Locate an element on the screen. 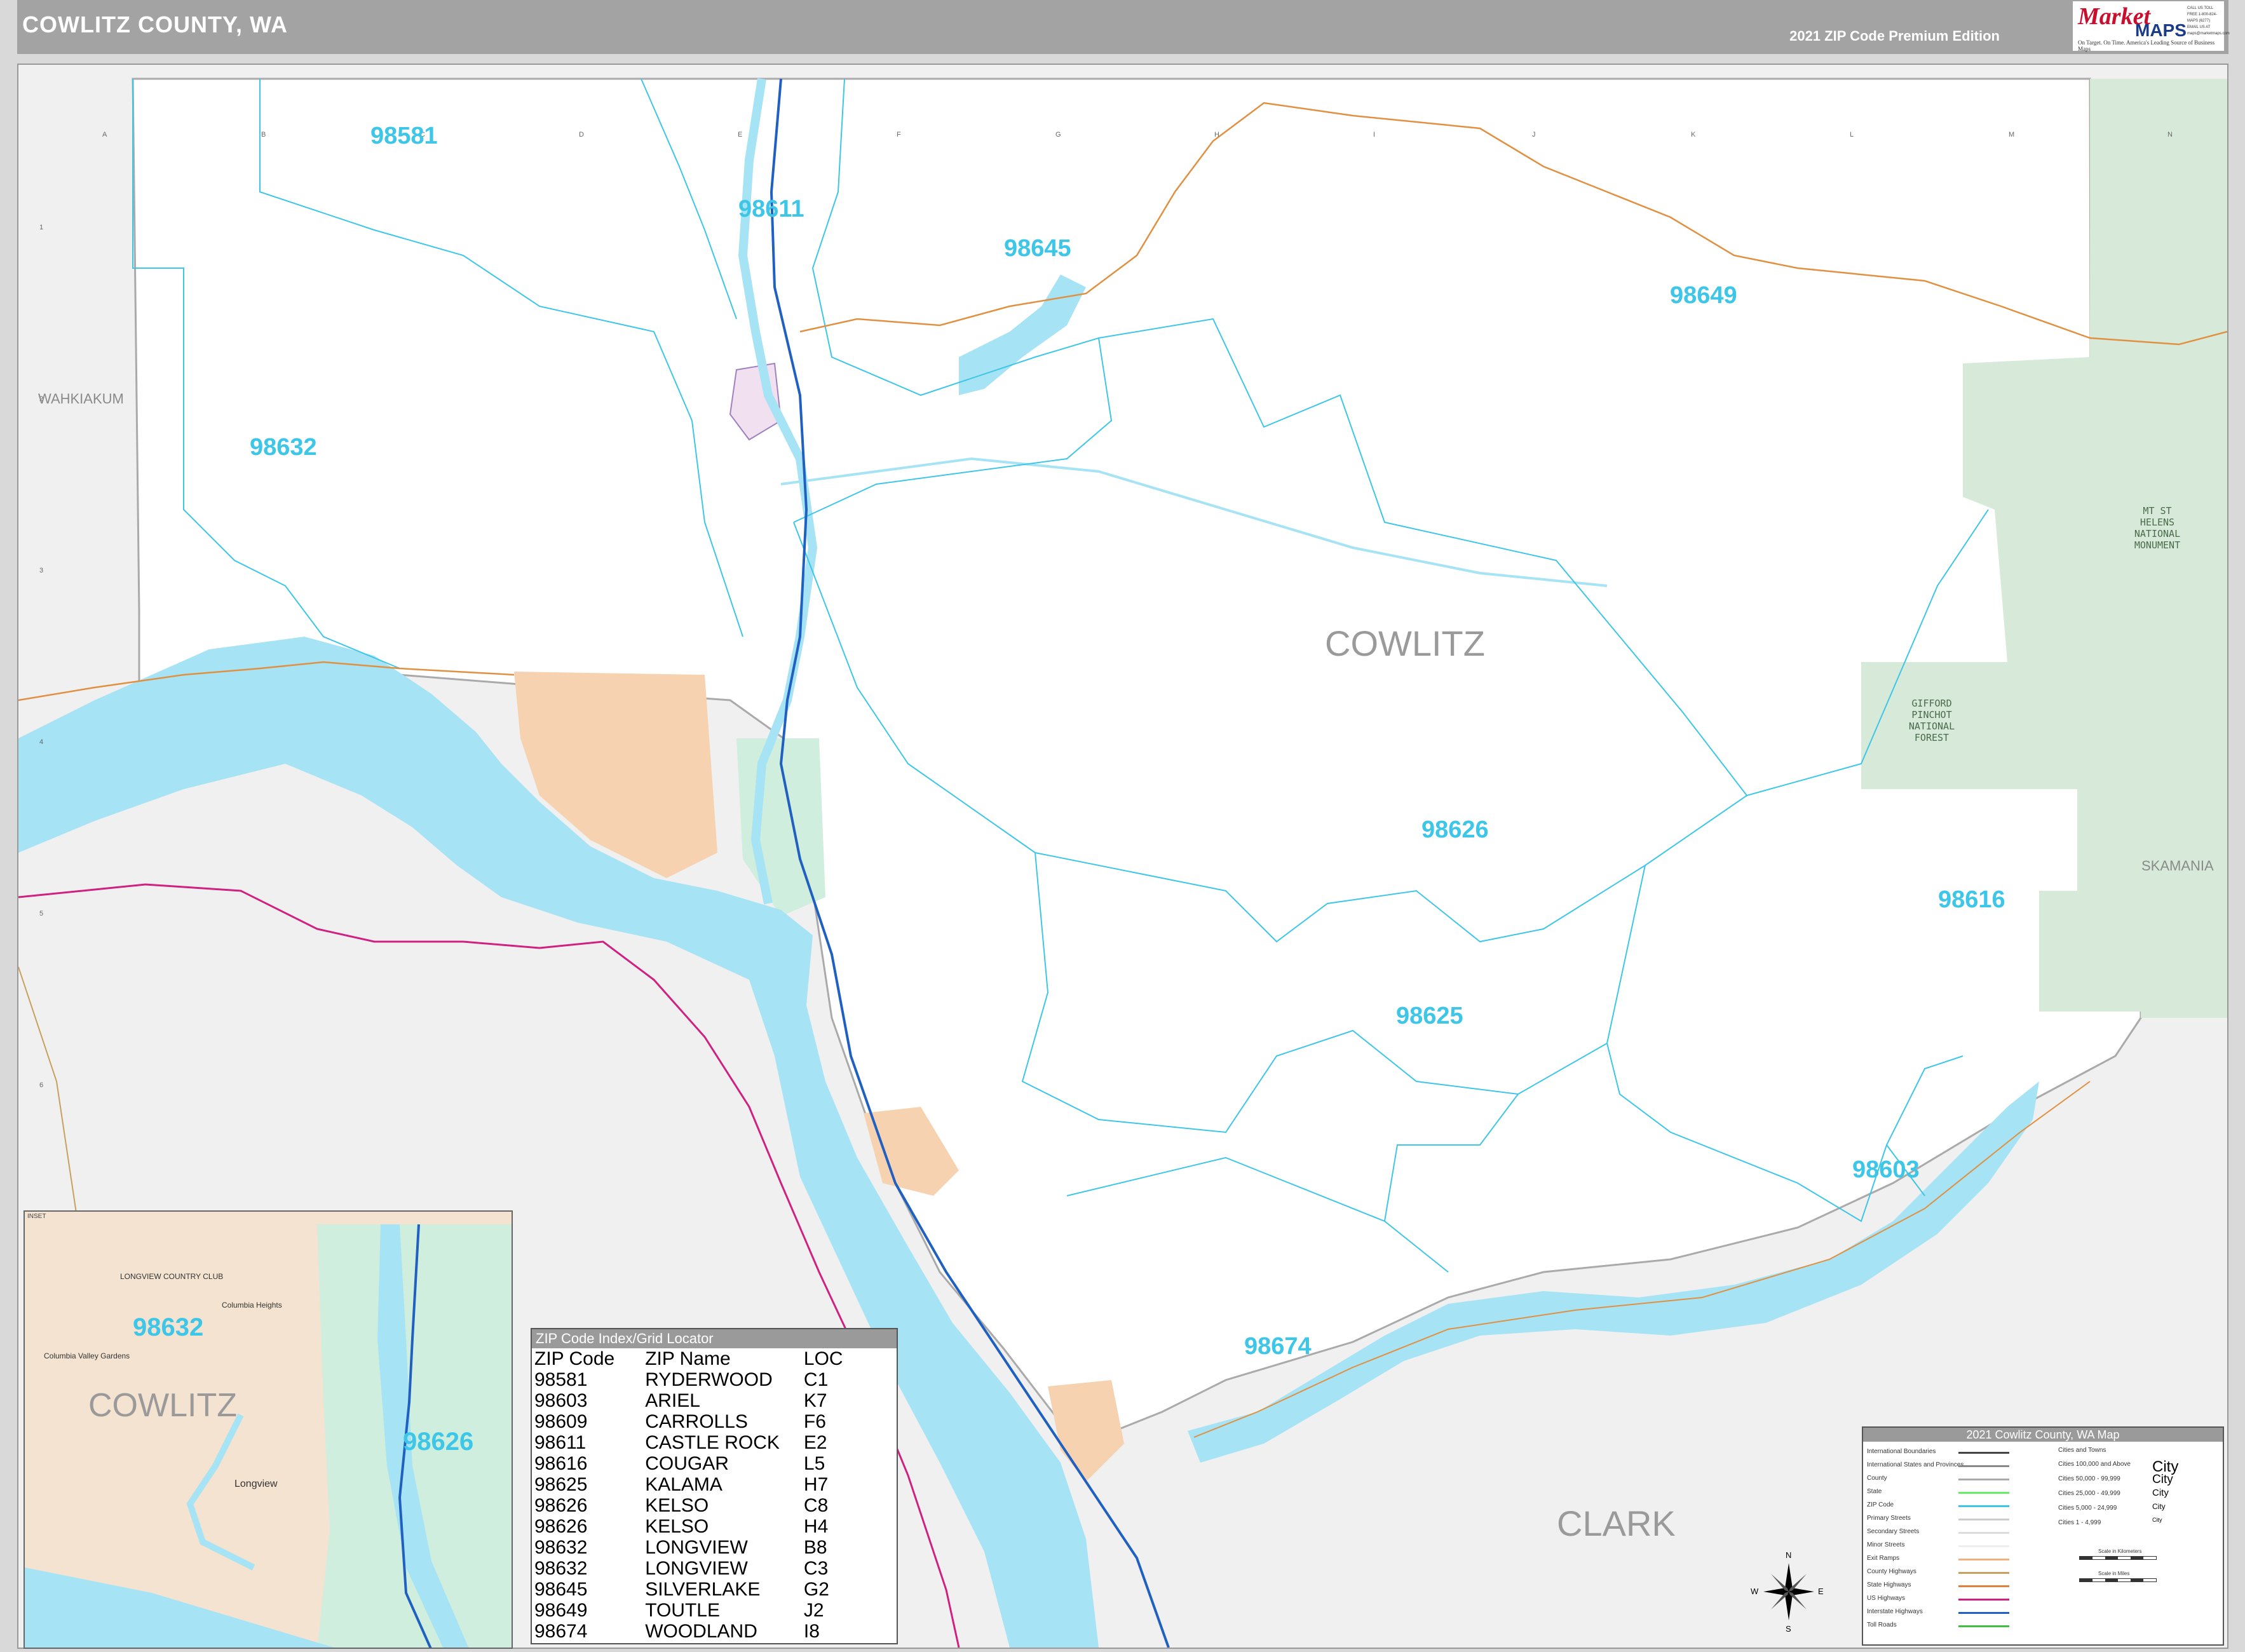 Image resolution: width=2245 pixels, height=1652 pixels. zip-index-loc: F6 is located at coordinates (814, 1421).